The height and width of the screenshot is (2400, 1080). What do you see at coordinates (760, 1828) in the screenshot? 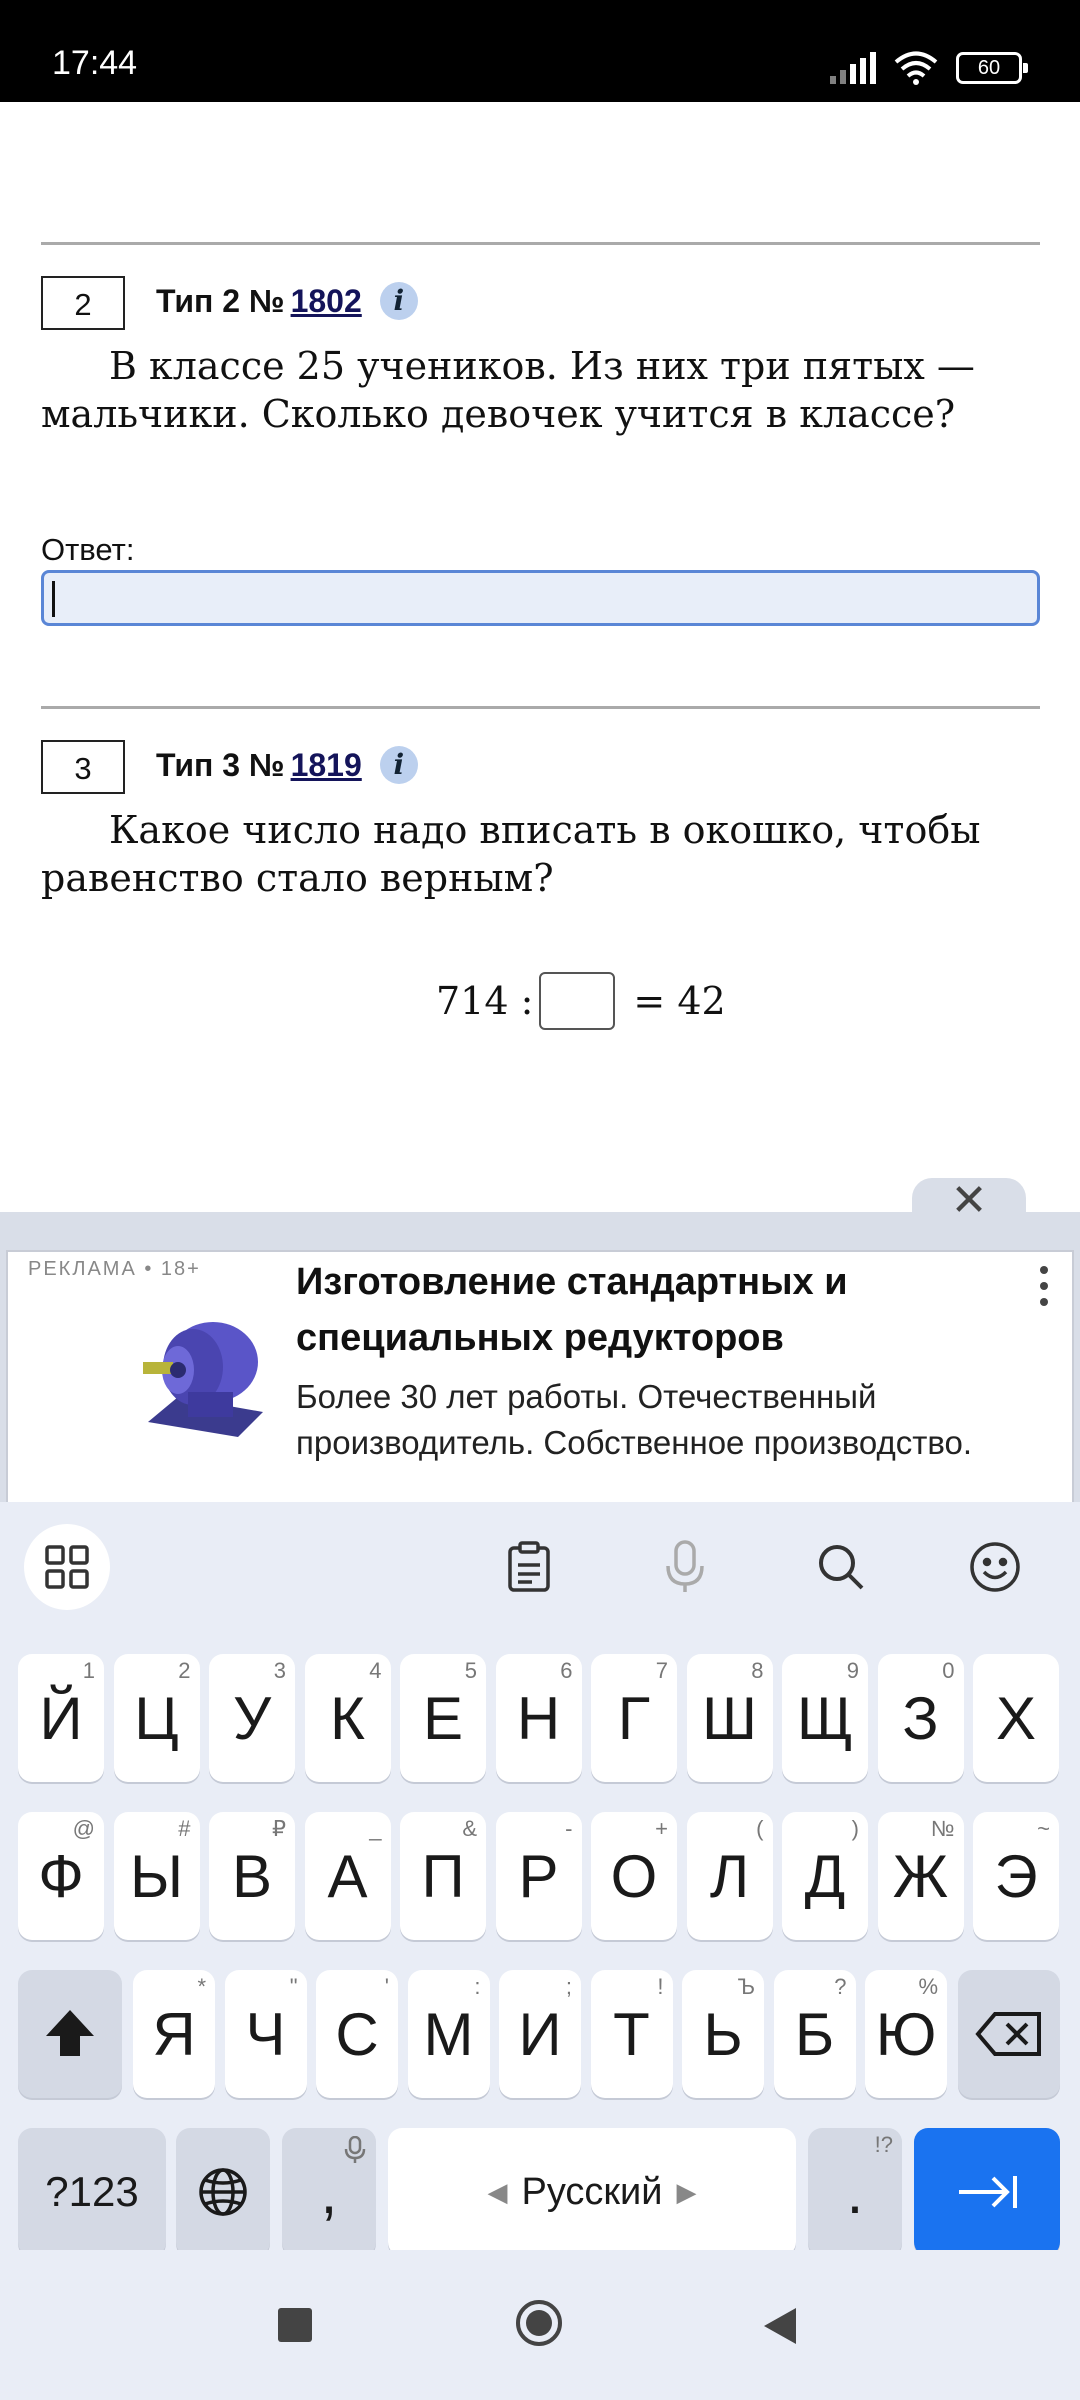
I see `key-hint: (` at bounding box center [760, 1828].